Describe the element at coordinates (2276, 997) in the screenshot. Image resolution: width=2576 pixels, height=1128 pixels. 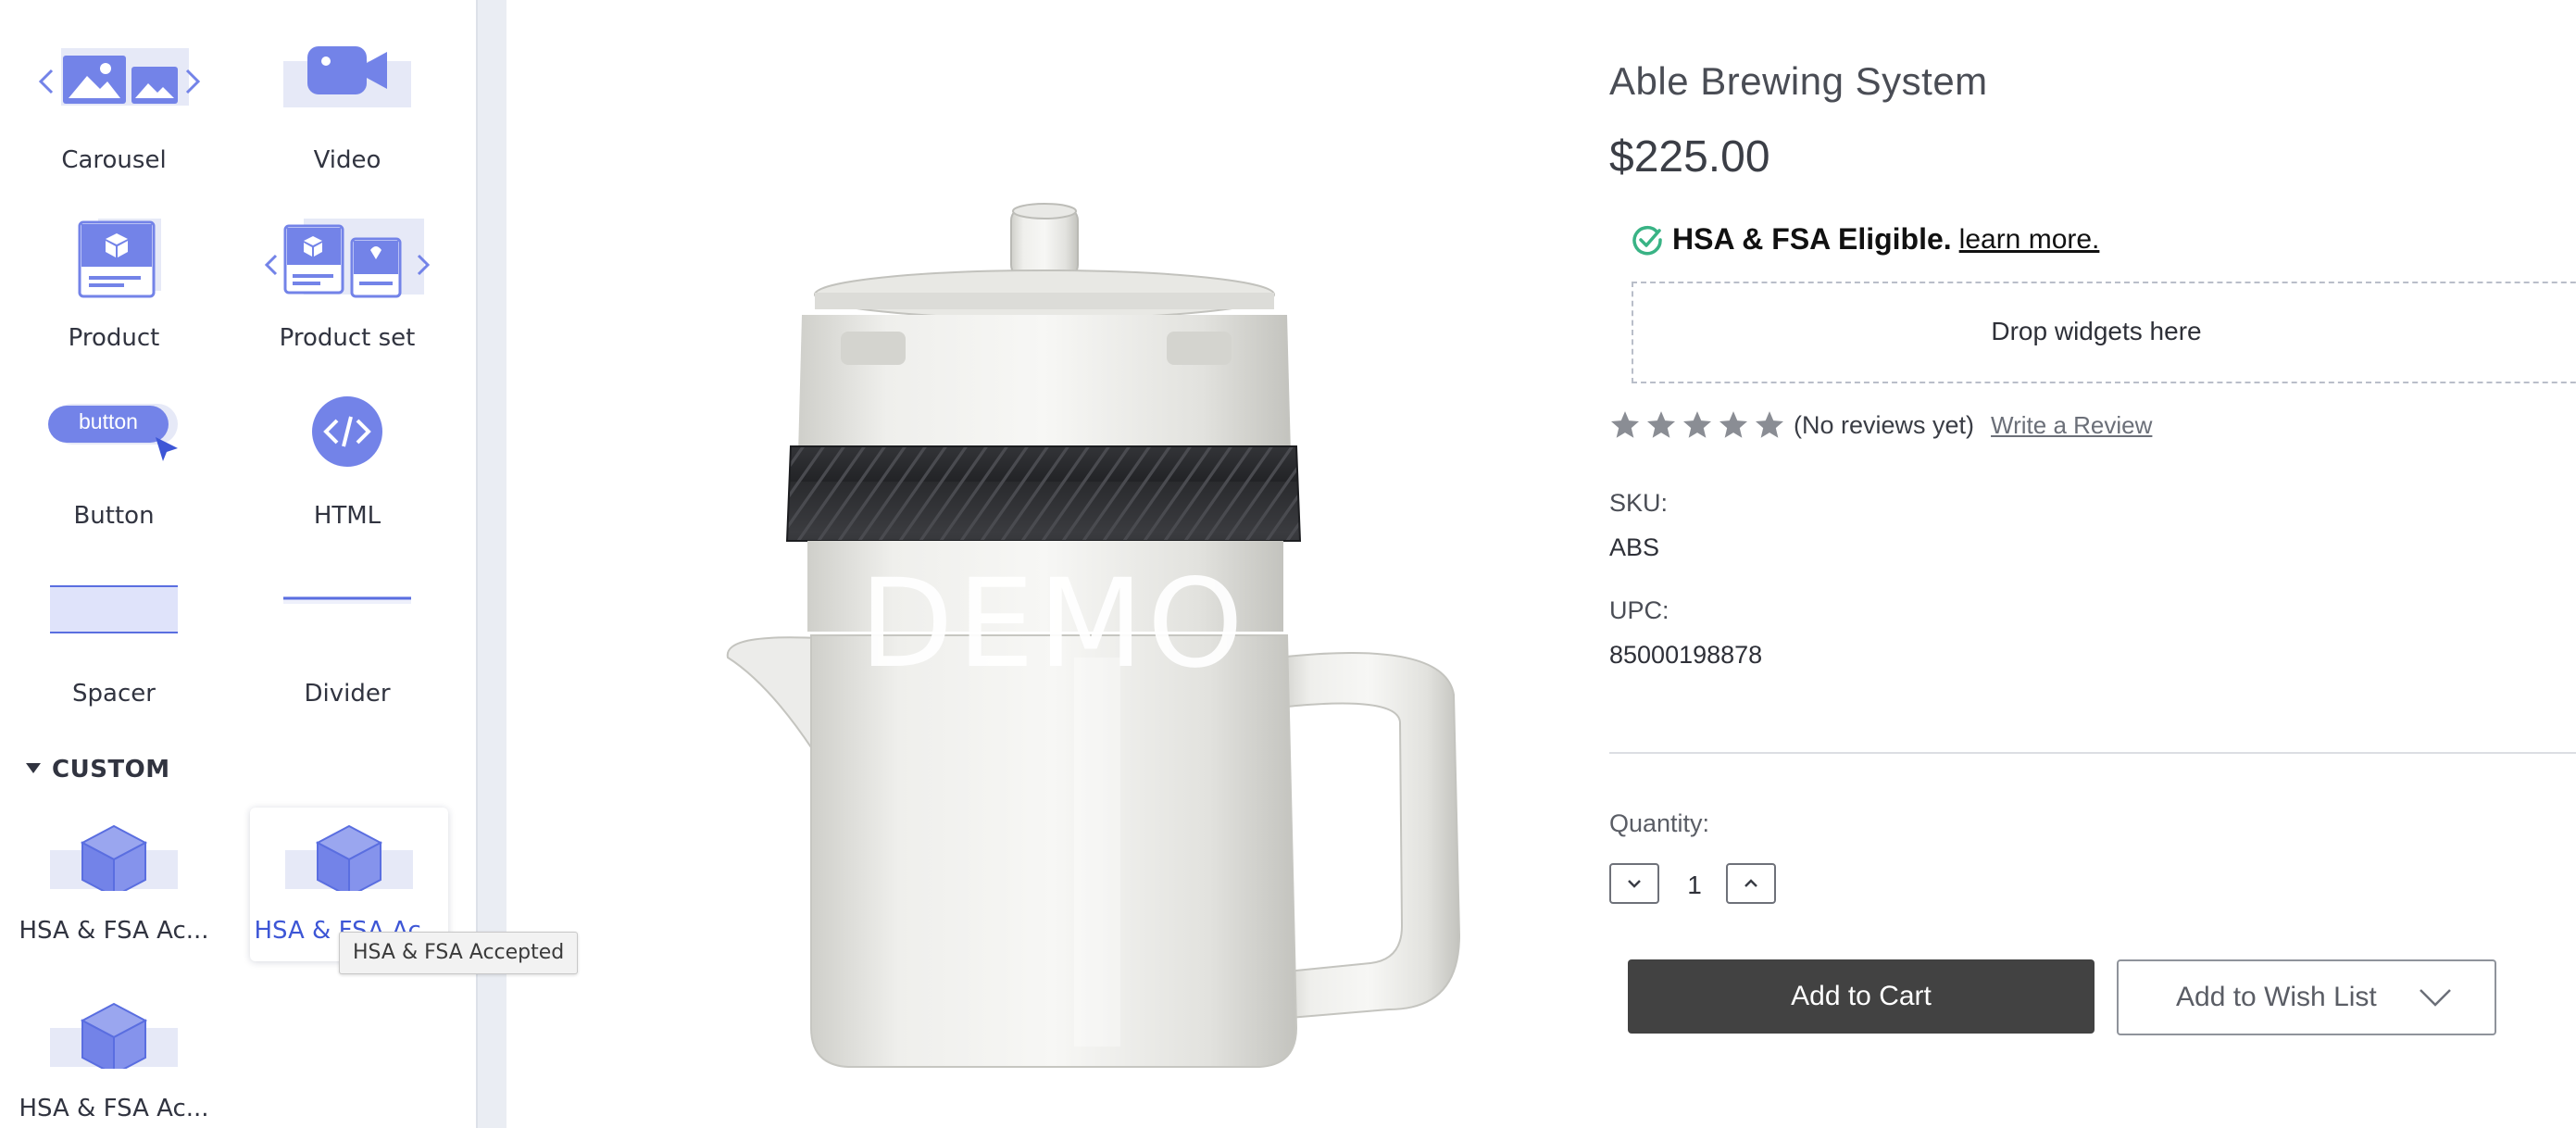
I see `add-to-wishlist-label: Add to Wish List` at that location.